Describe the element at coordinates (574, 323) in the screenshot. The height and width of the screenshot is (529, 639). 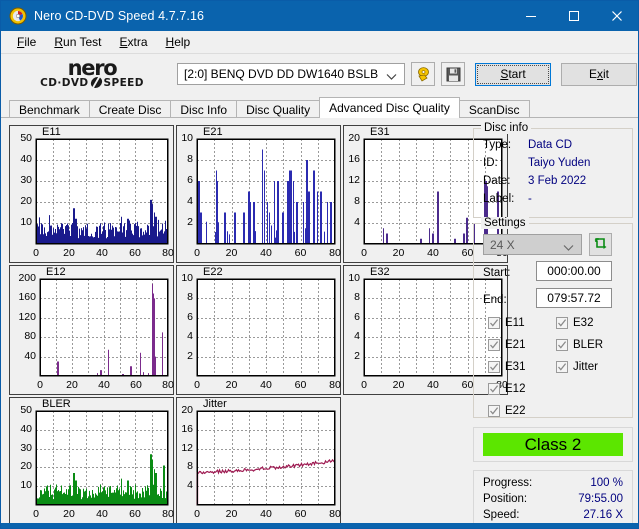
I see `checkbox-e32: E32` at that location.